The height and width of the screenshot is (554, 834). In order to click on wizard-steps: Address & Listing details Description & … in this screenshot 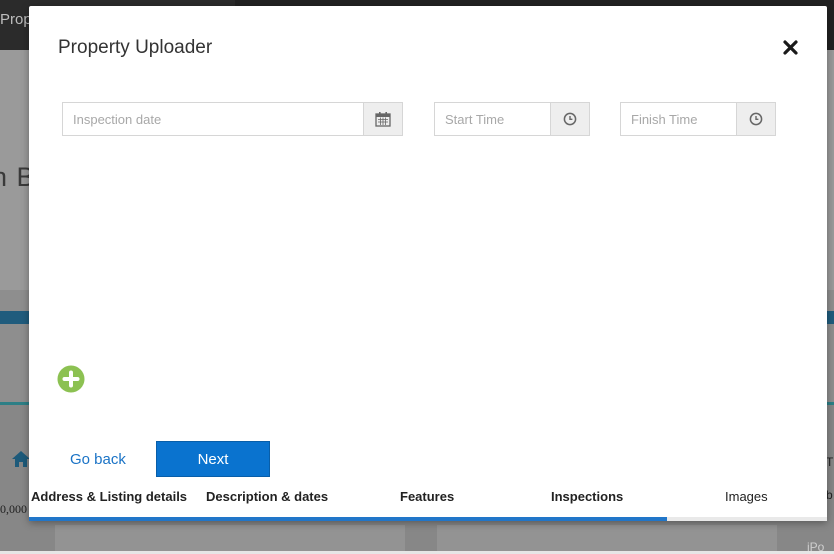, I will do `click(428, 499)`.